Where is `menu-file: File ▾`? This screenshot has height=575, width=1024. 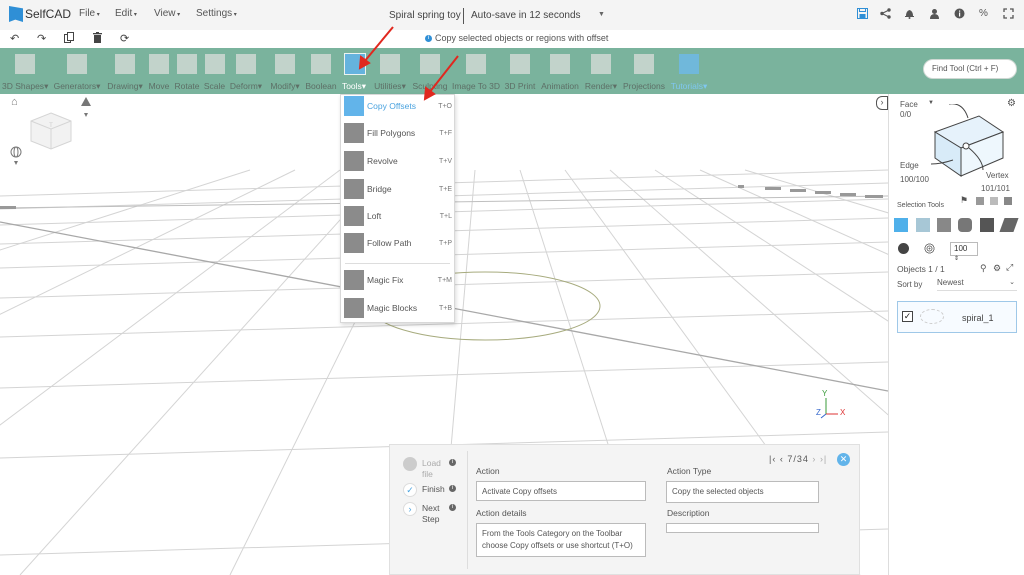 menu-file: File ▾ is located at coordinates (89, 13).